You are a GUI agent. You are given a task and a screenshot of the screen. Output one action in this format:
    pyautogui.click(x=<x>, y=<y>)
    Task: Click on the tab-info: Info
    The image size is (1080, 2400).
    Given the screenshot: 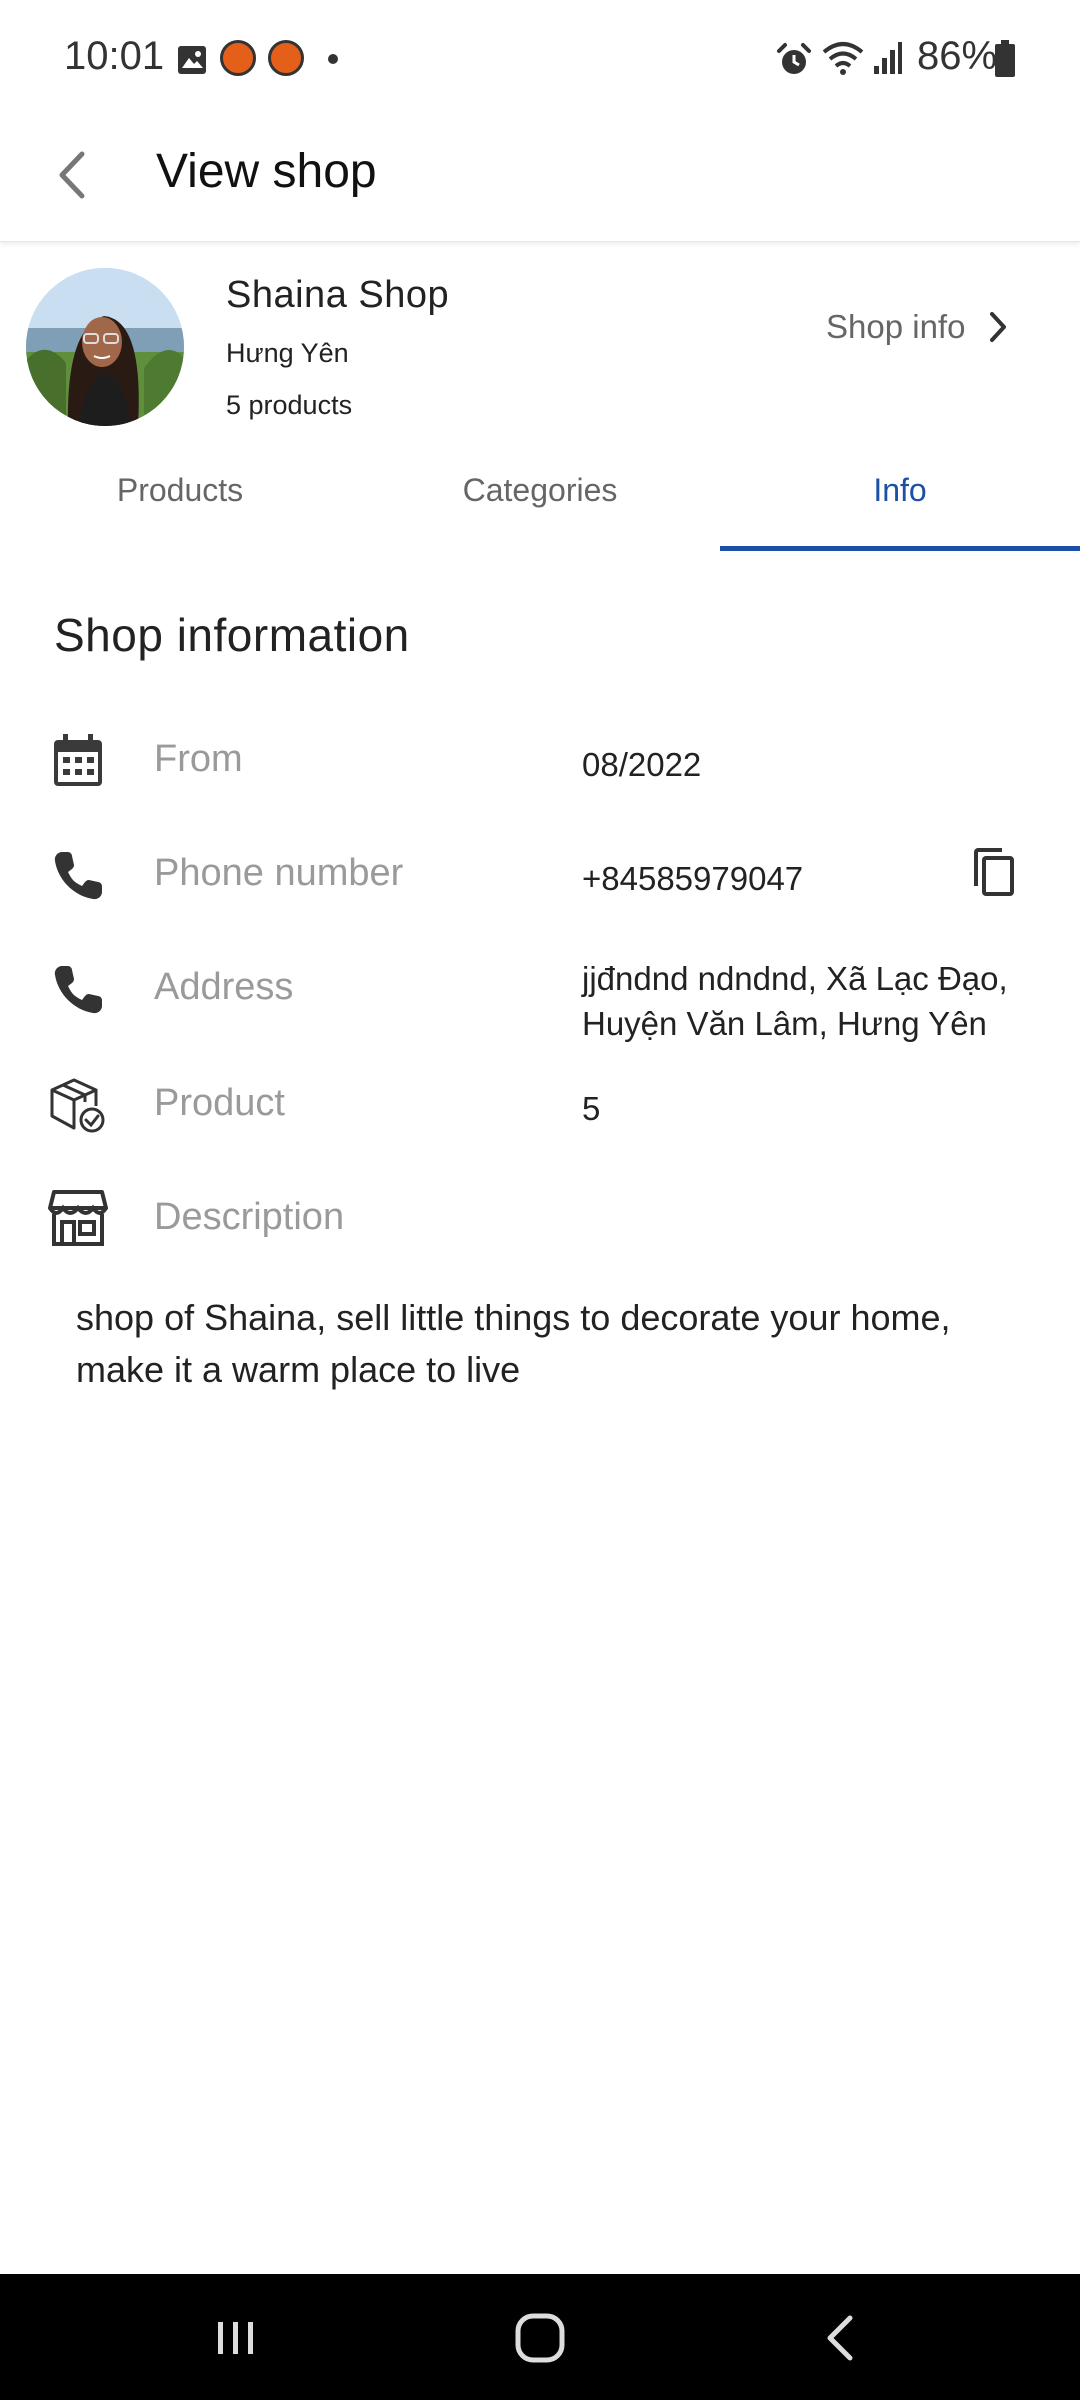 What is the action you would take?
    pyautogui.click(x=900, y=501)
    